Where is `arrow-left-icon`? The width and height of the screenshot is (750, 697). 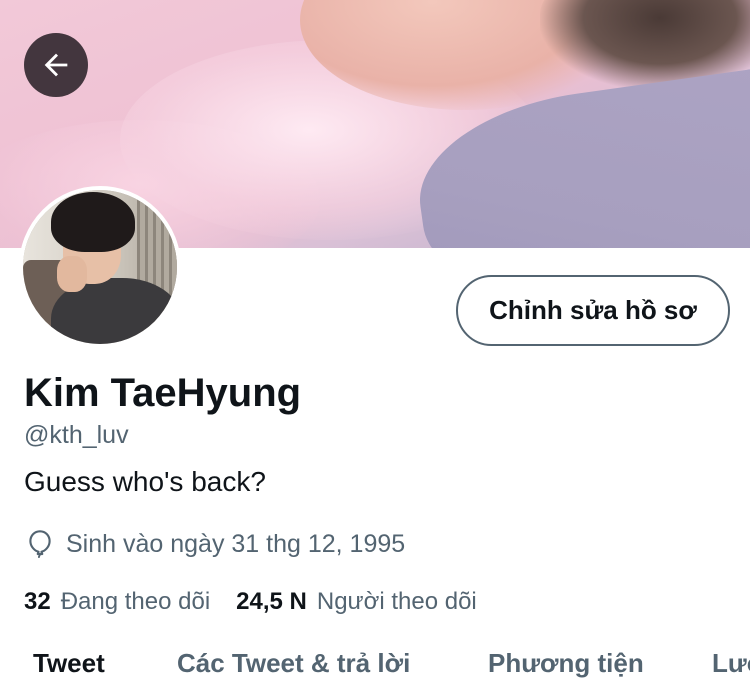
arrow-left-icon is located at coordinates (56, 65).